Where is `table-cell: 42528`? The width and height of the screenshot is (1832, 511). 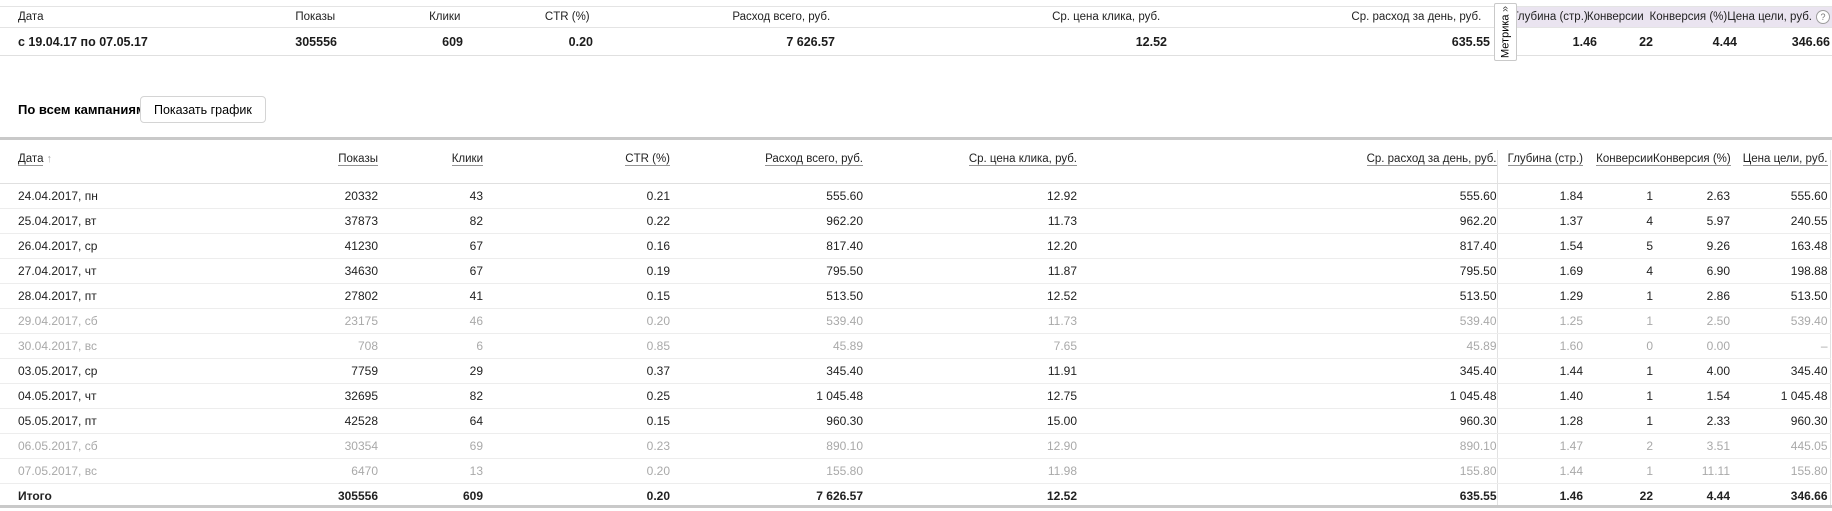 table-cell: 42528 is located at coordinates (339, 421).